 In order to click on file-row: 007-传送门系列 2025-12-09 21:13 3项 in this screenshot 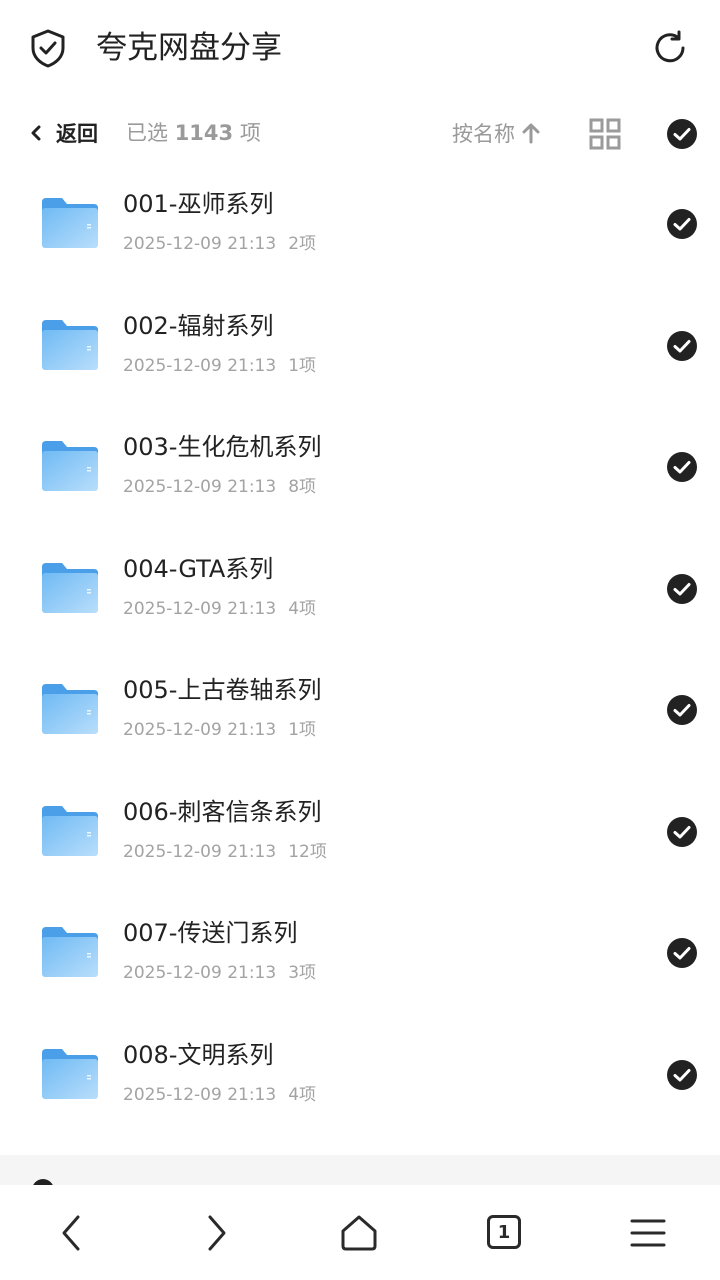, I will do `click(360, 952)`.